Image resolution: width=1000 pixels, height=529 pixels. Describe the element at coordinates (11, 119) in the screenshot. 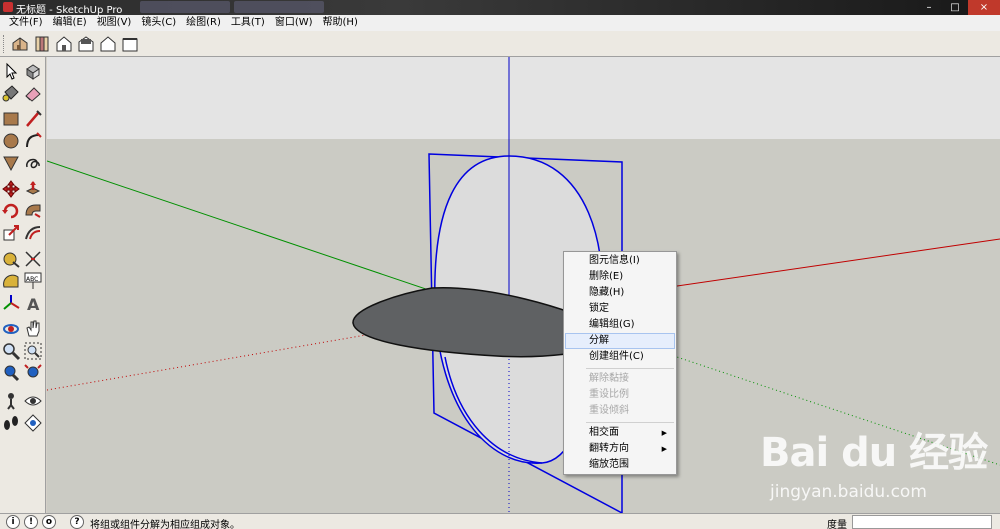

I see `rectangle-icon` at that location.